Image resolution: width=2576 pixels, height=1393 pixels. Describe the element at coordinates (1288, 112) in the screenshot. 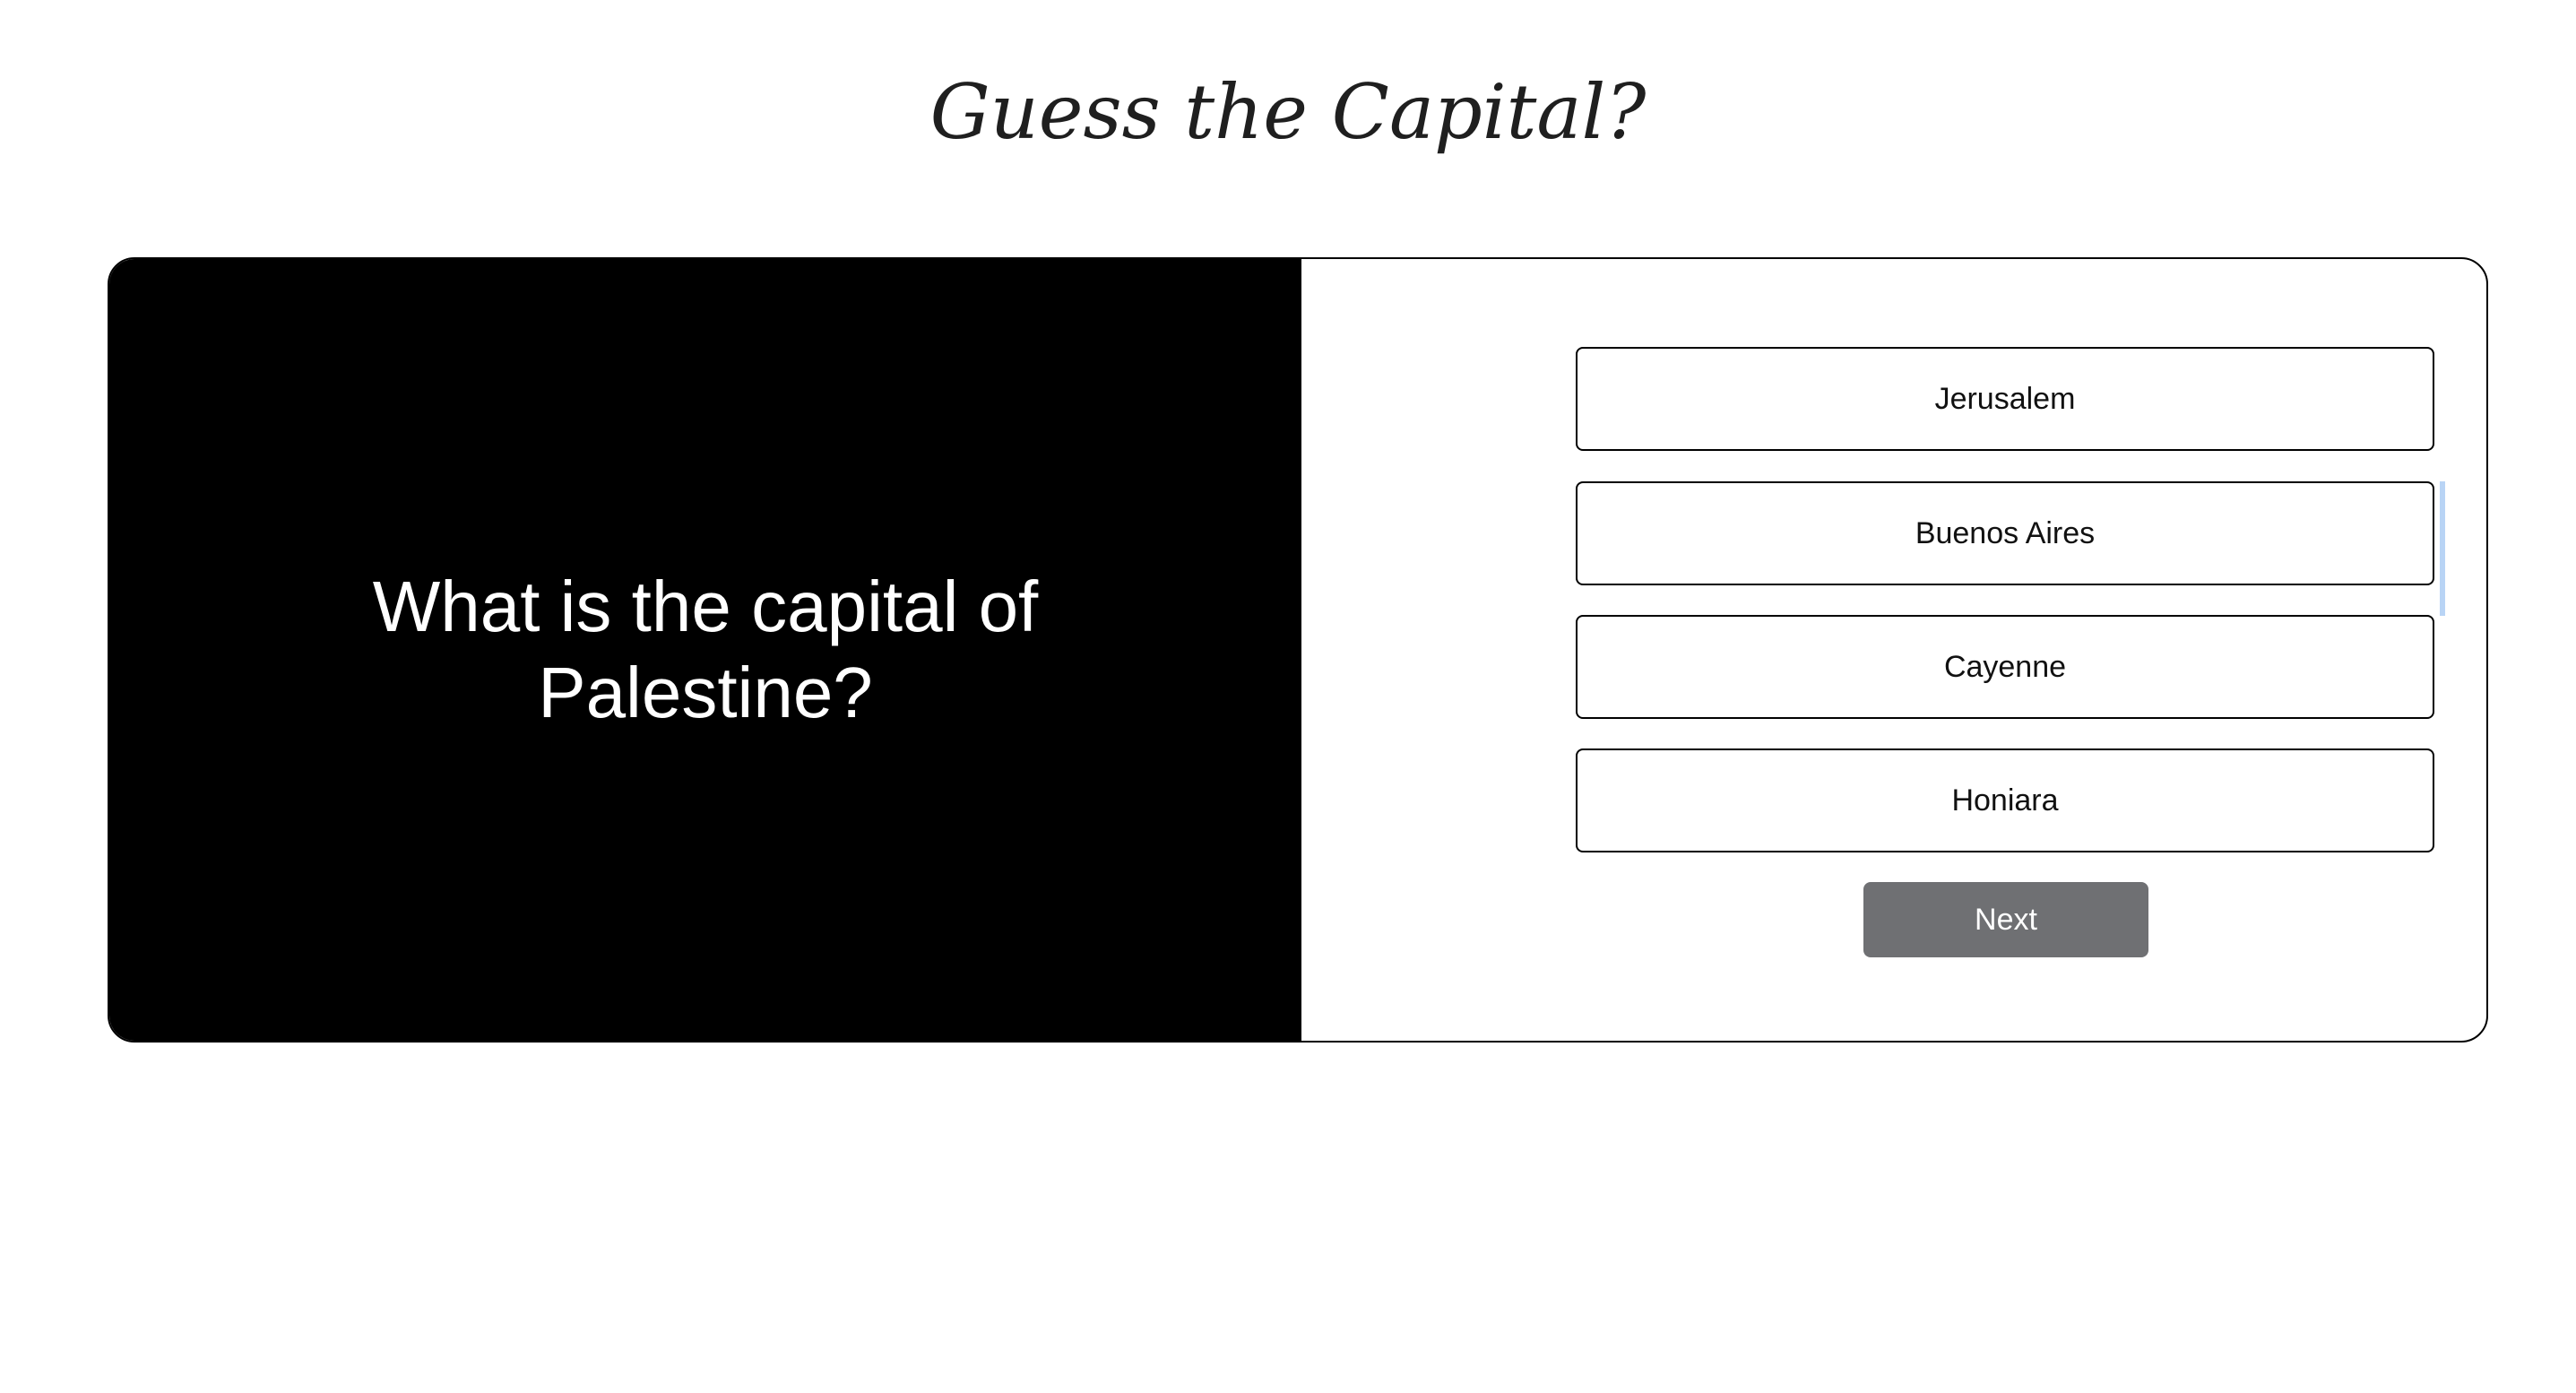

I see `page-title: Guess the Capital?` at that location.